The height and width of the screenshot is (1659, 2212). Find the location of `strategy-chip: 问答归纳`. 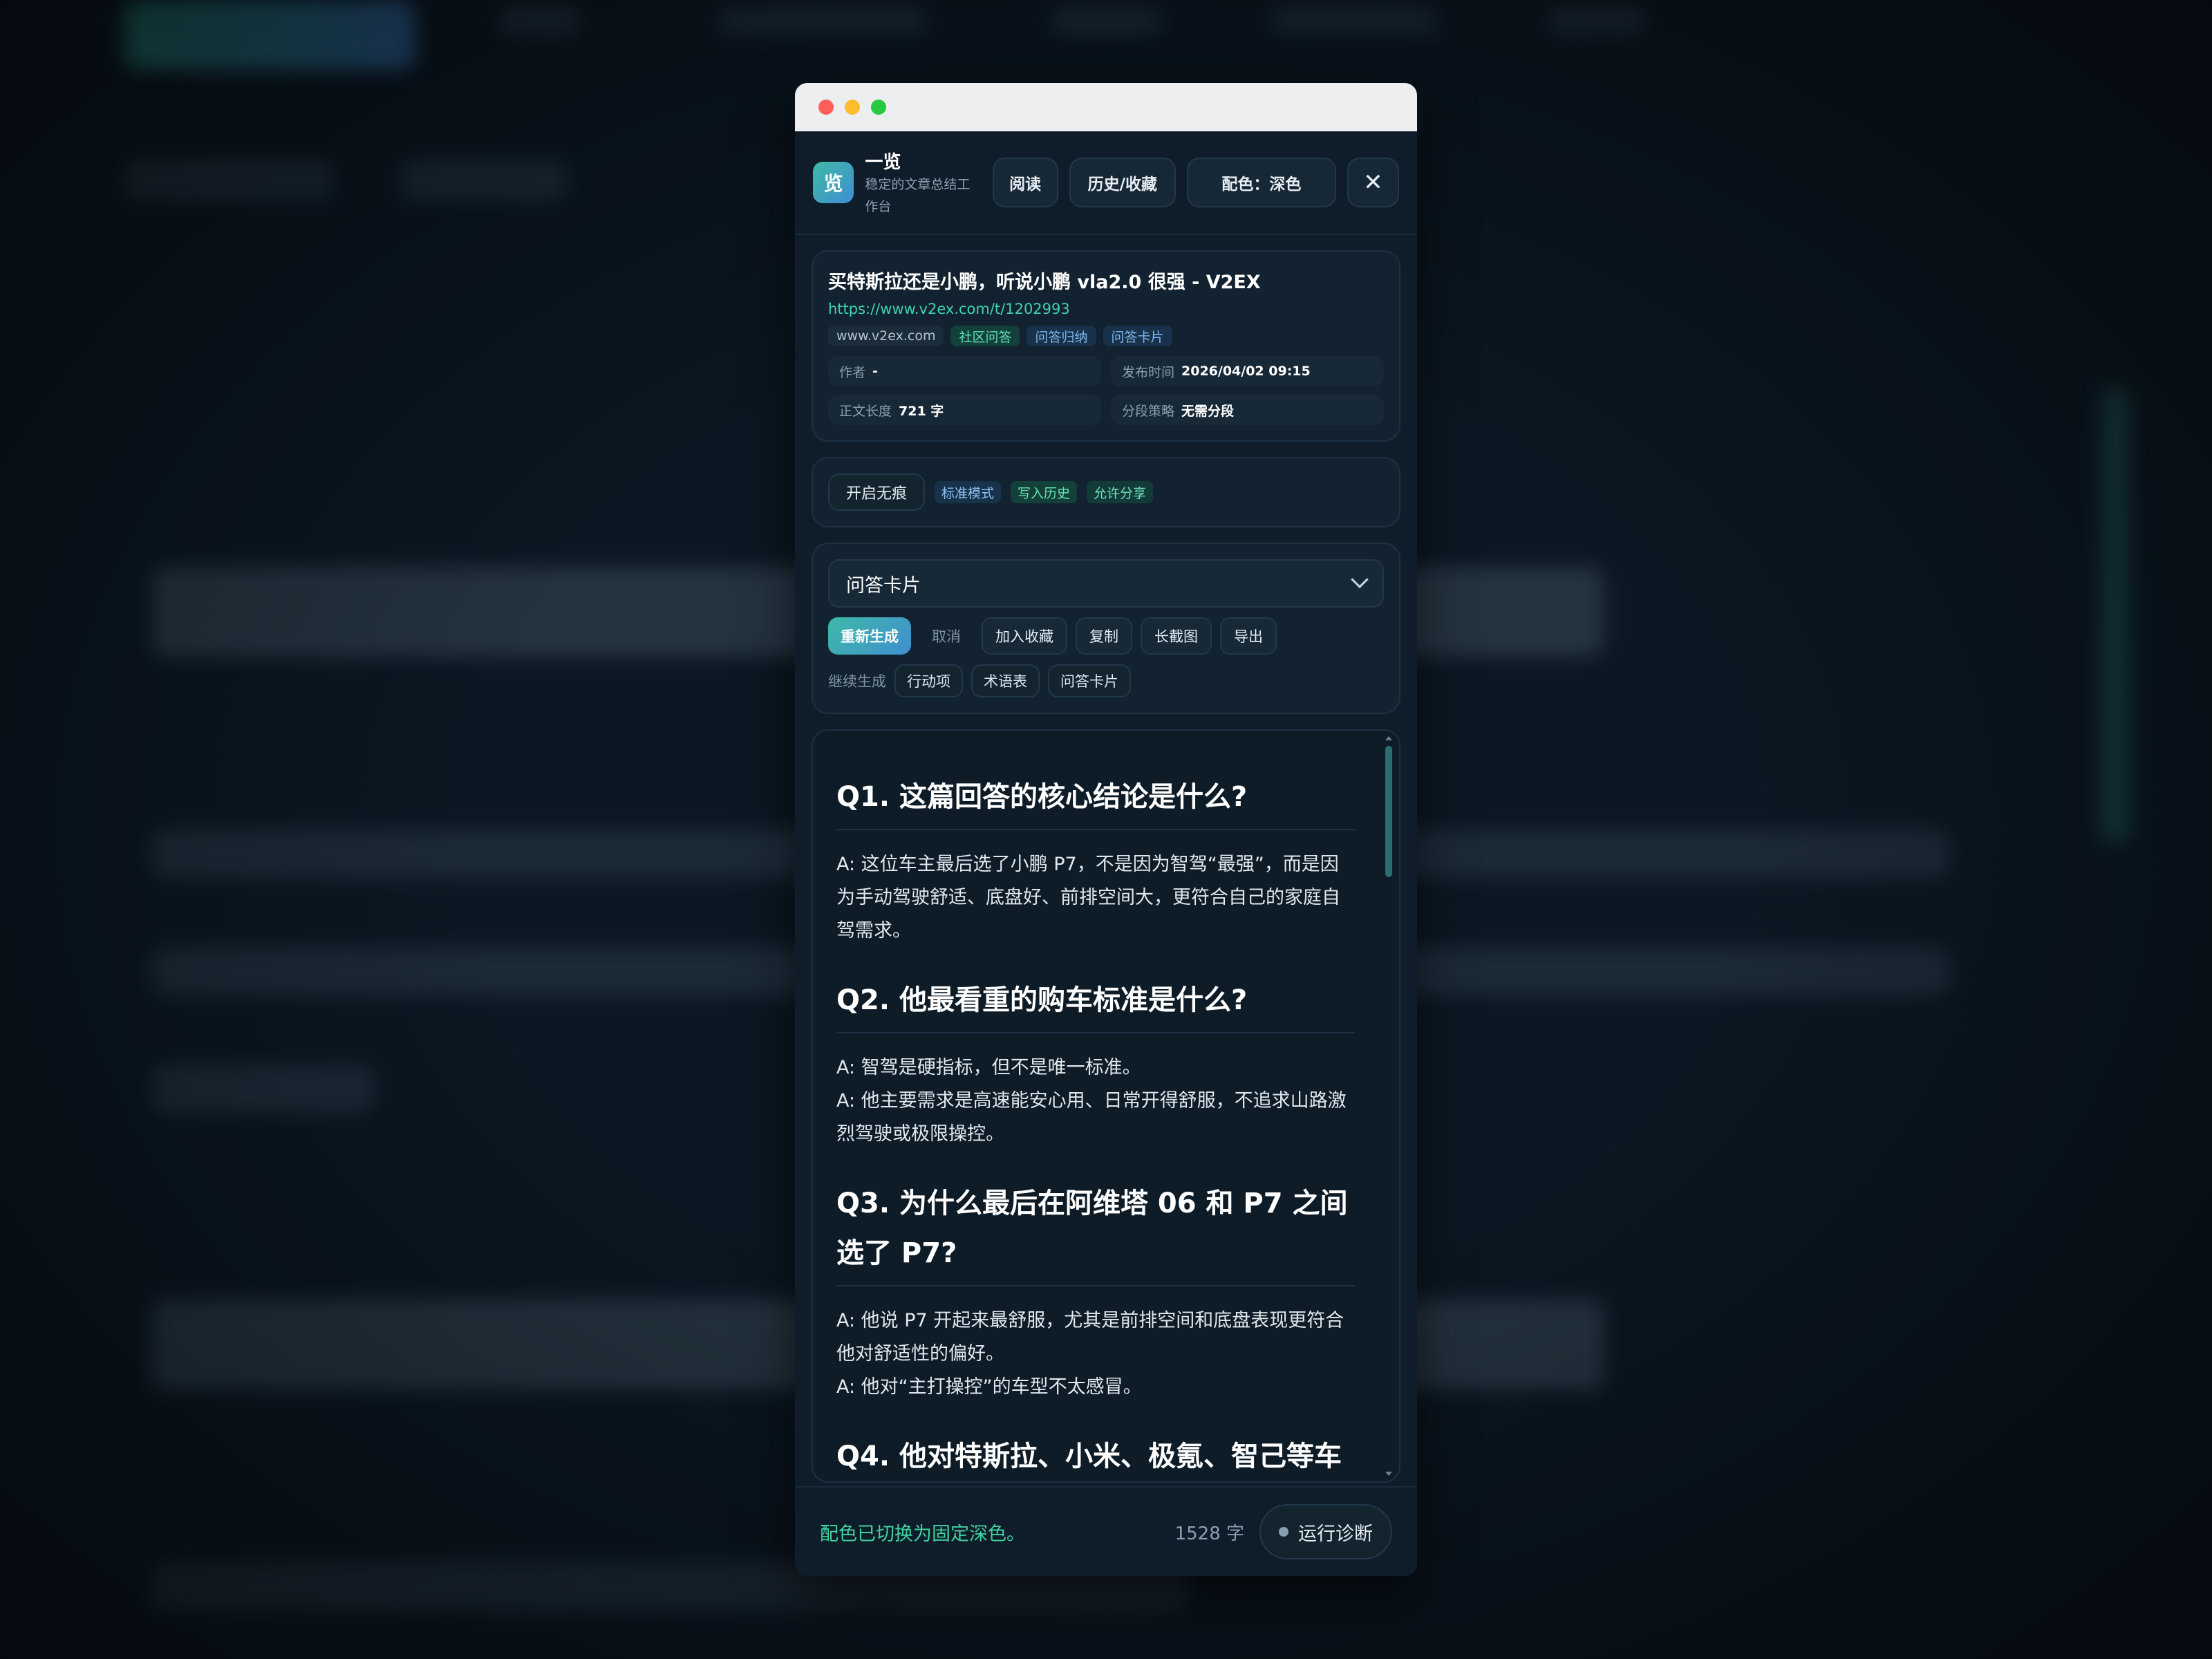

strategy-chip: 问答归纳 is located at coordinates (1061, 336).